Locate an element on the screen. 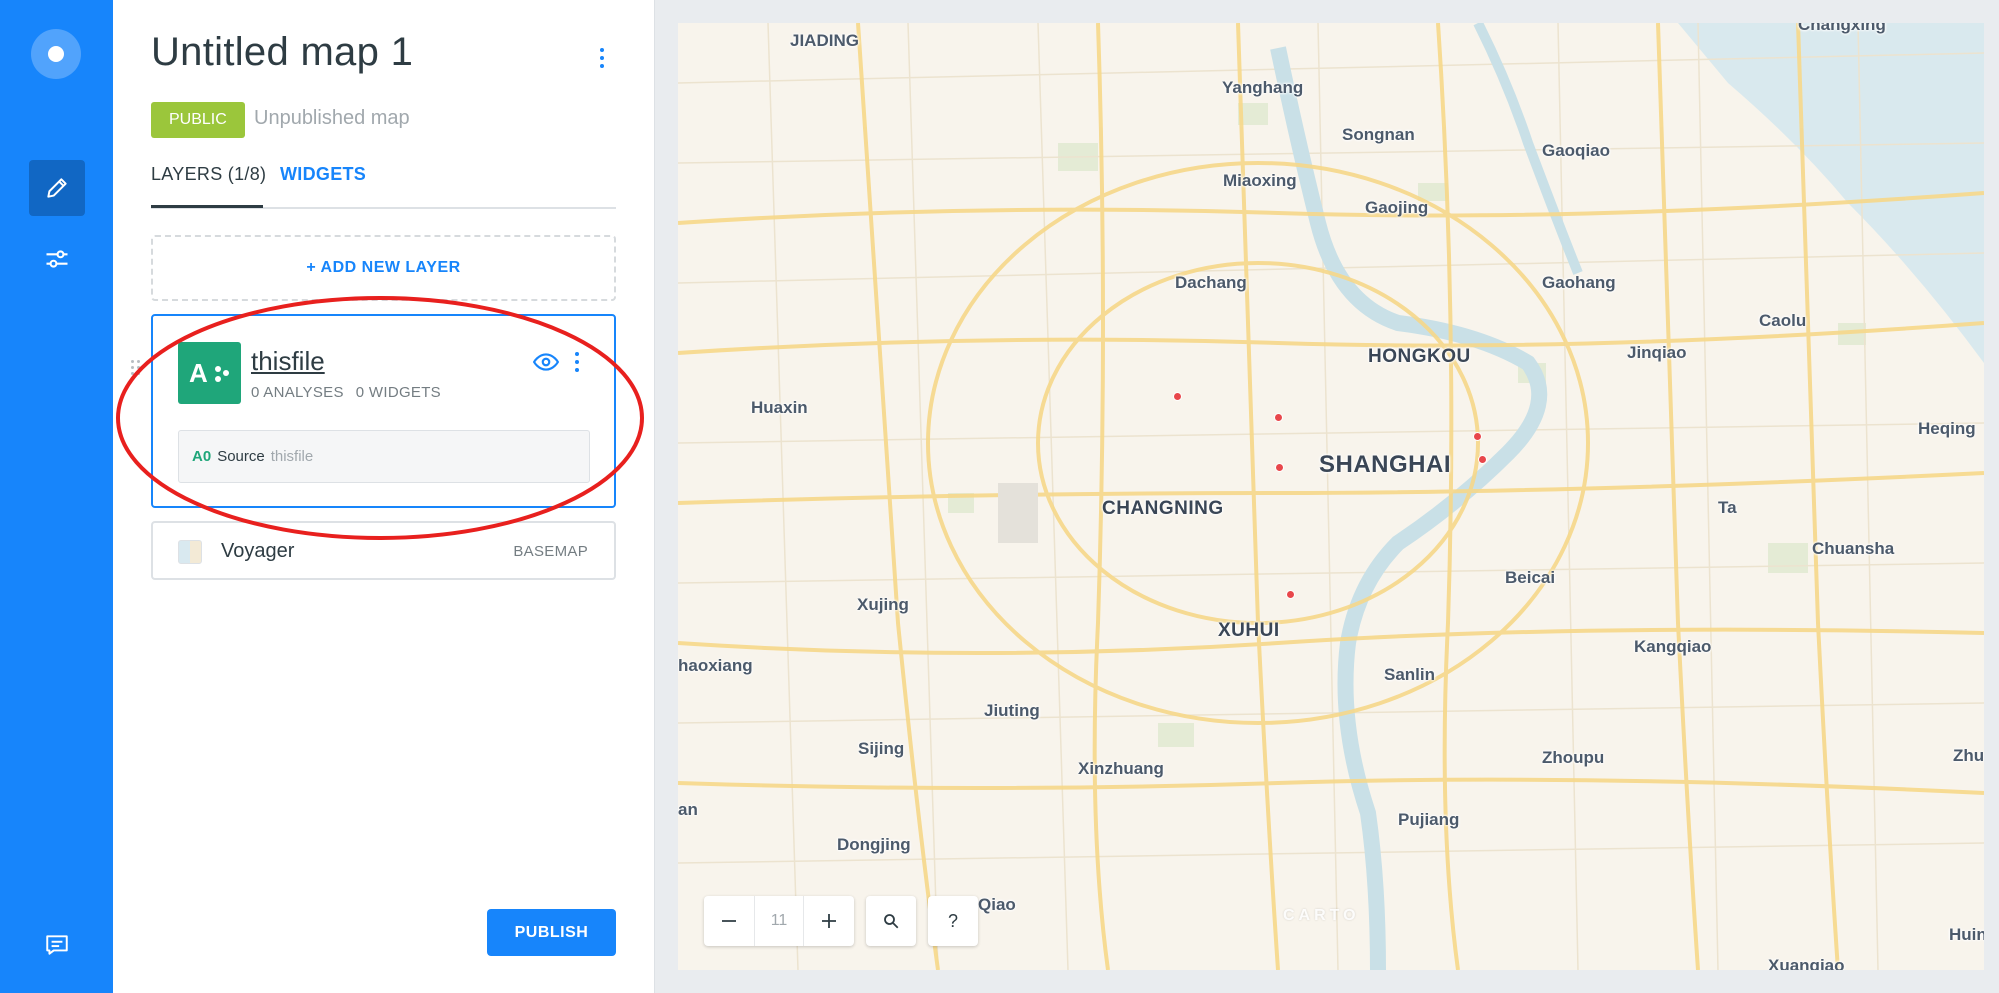 This screenshot has width=1999, height=993. search-icon is located at coordinates (891, 921).